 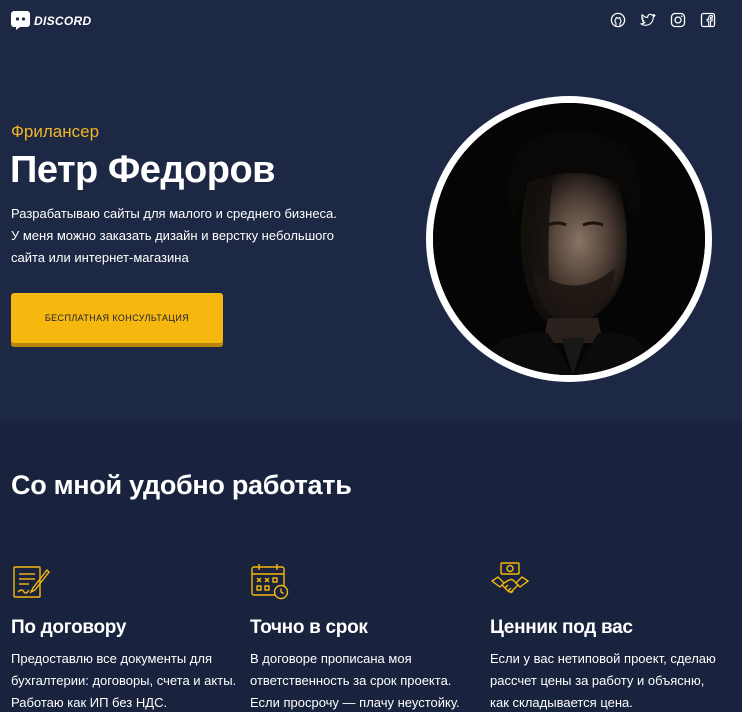 What do you see at coordinates (69, 627) in the screenshot?
I see `feature-contract-title: По договору` at bounding box center [69, 627].